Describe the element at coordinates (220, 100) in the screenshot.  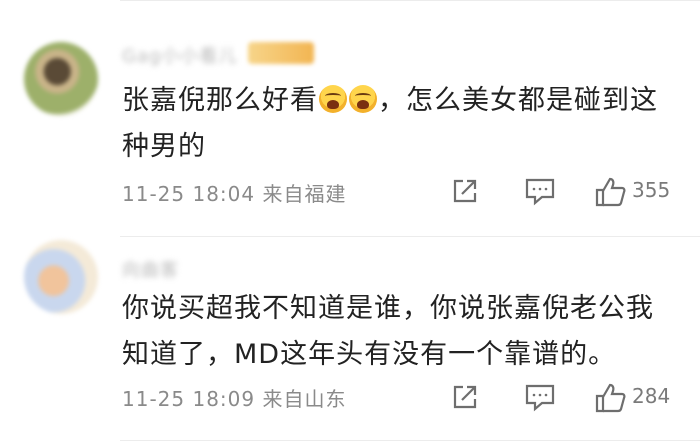
I see `comment-text-part: 张嘉倪那么好看` at that location.